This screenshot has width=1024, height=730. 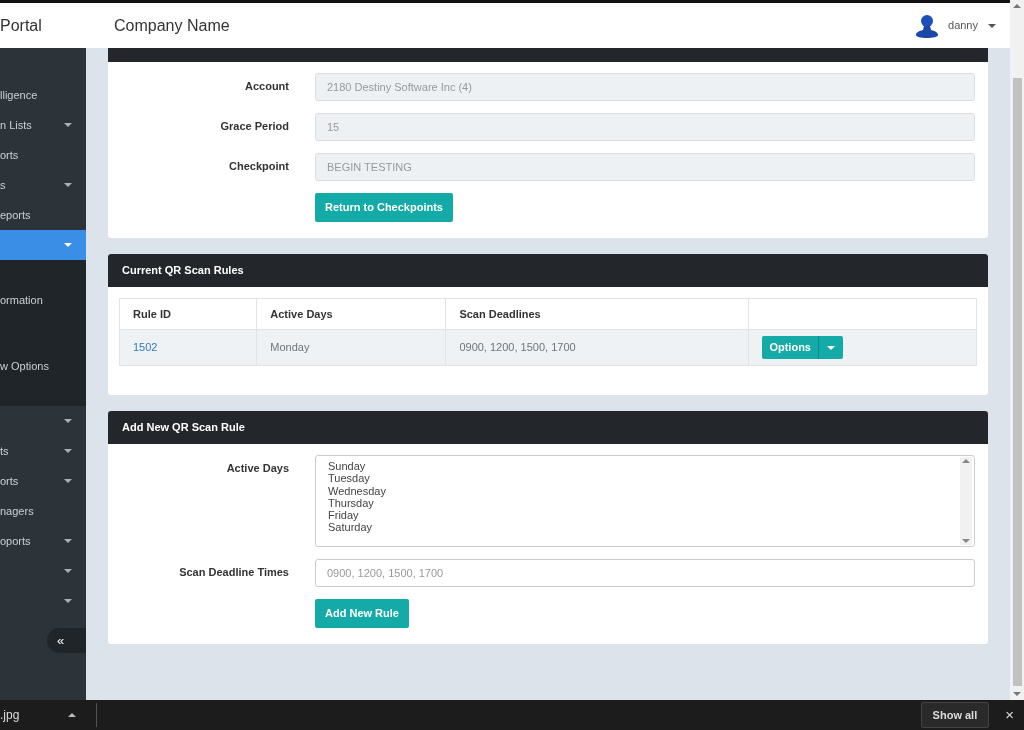 What do you see at coordinates (267, 86) in the screenshot?
I see `field-label: Account` at bounding box center [267, 86].